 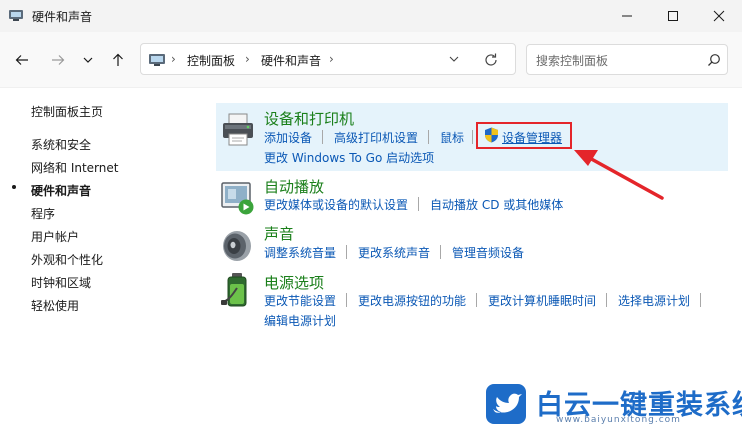 What do you see at coordinates (654, 300) in the screenshot?
I see `link-choose-power-plan: 选择电源计划` at bounding box center [654, 300].